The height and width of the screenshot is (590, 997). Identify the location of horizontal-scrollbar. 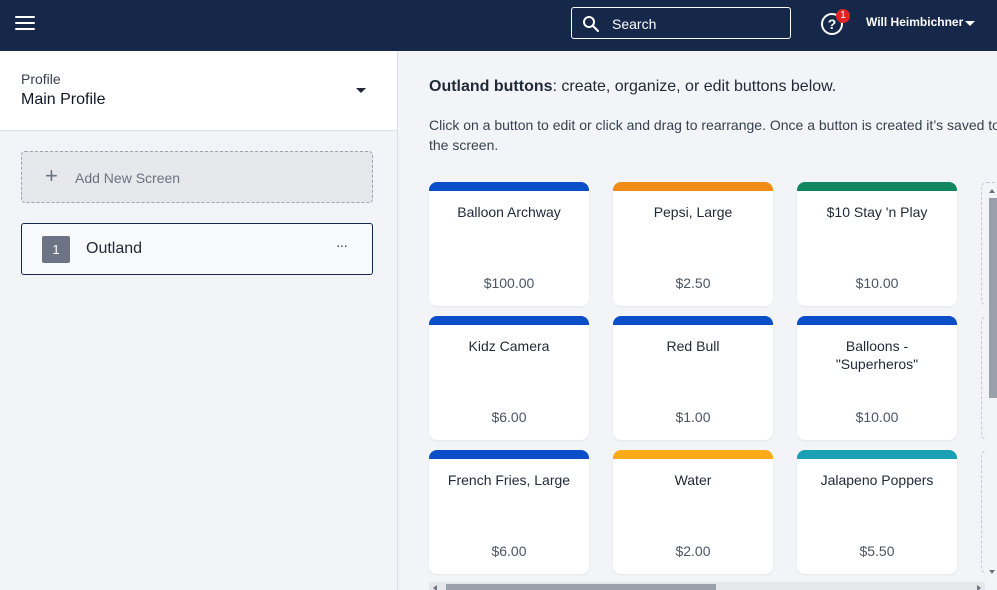
(707, 586).